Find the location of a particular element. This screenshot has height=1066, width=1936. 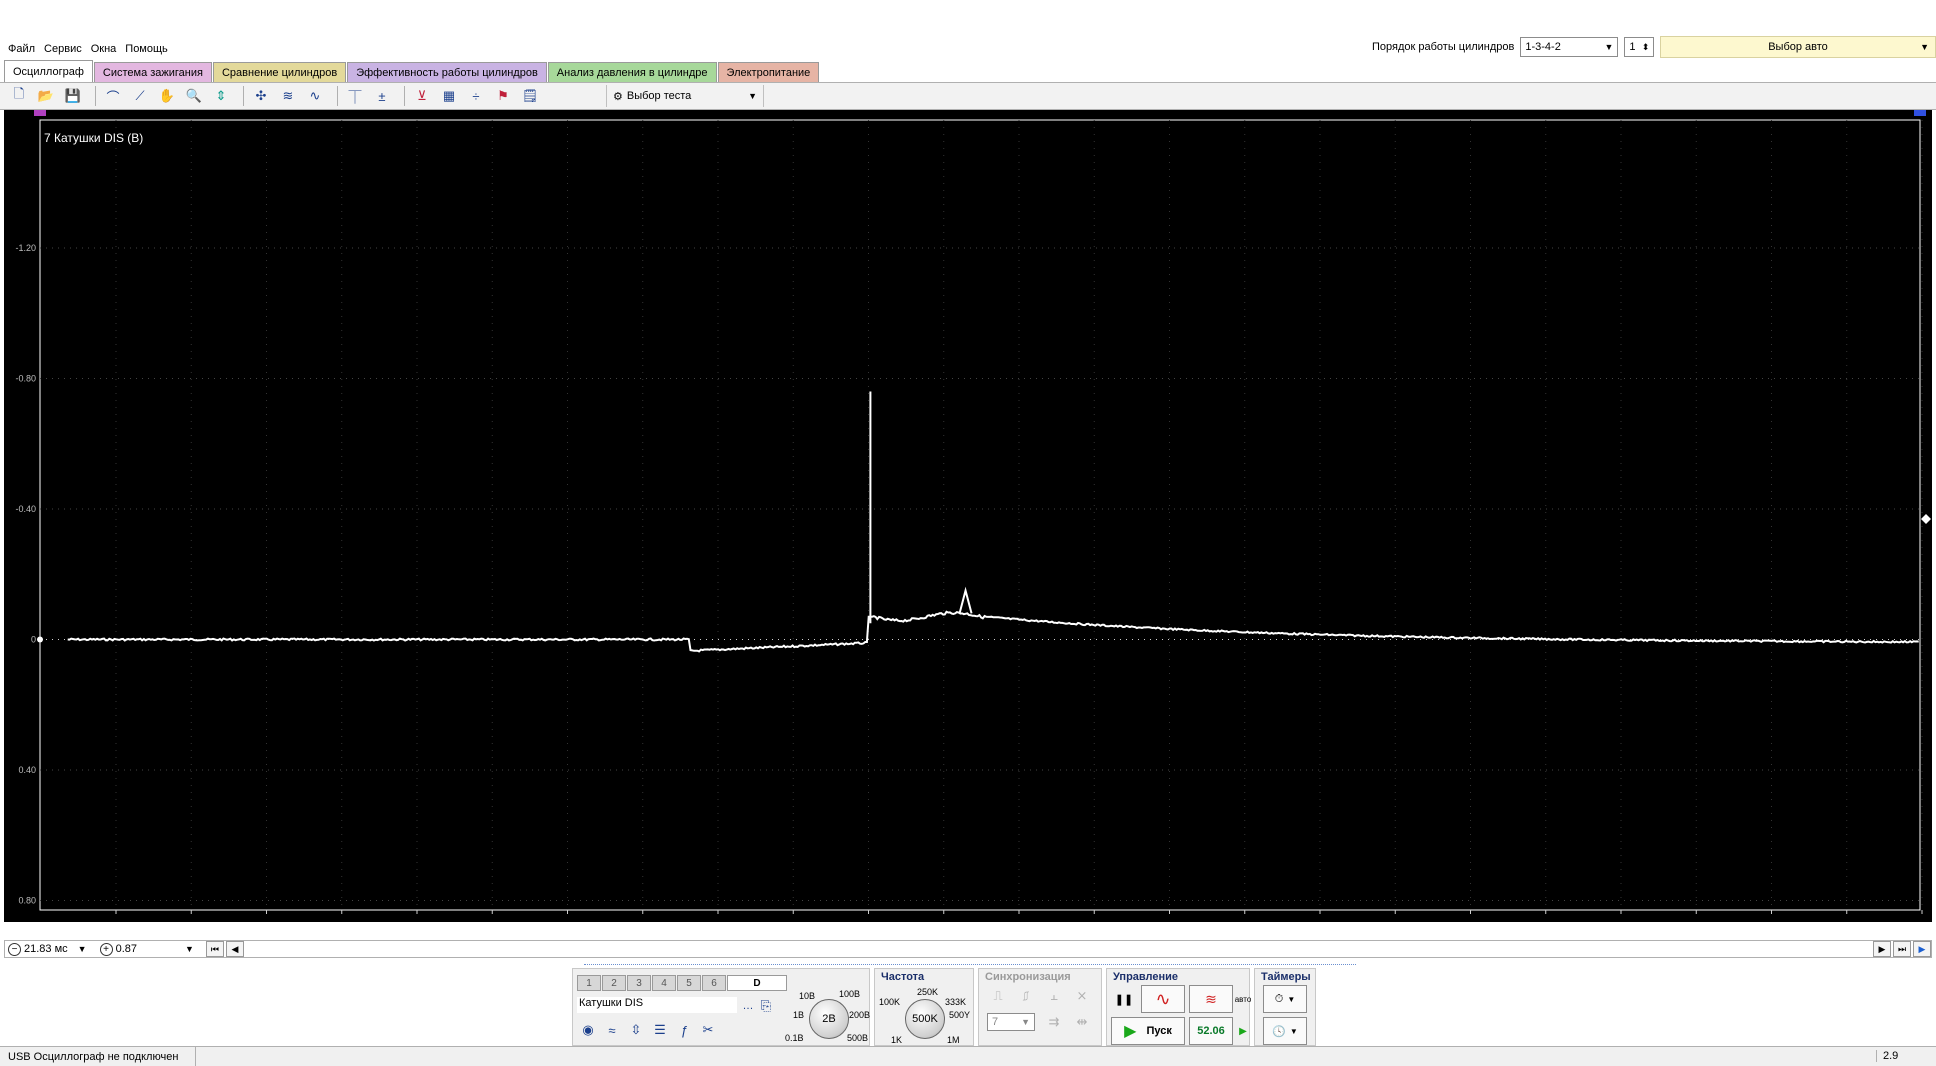

channel-tab-6: 6 is located at coordinates (714, 983).